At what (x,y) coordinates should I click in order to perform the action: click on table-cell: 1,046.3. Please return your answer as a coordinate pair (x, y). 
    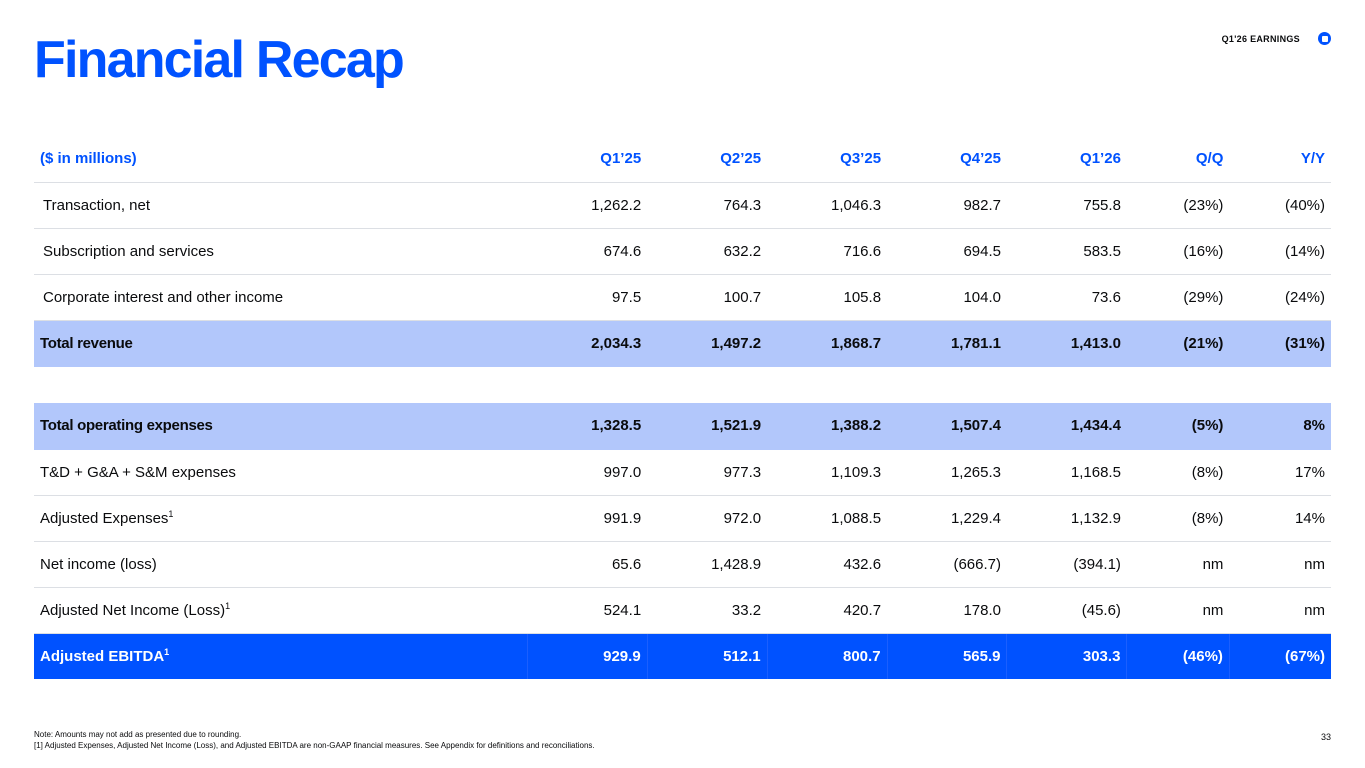
    Looking at the image, I should click on (827, 205).